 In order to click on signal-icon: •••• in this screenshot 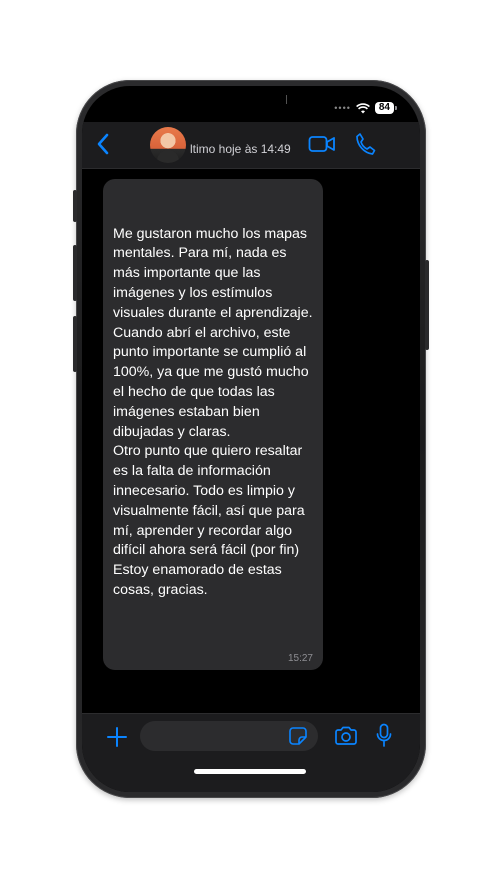, I will do `click(342, 108)`.